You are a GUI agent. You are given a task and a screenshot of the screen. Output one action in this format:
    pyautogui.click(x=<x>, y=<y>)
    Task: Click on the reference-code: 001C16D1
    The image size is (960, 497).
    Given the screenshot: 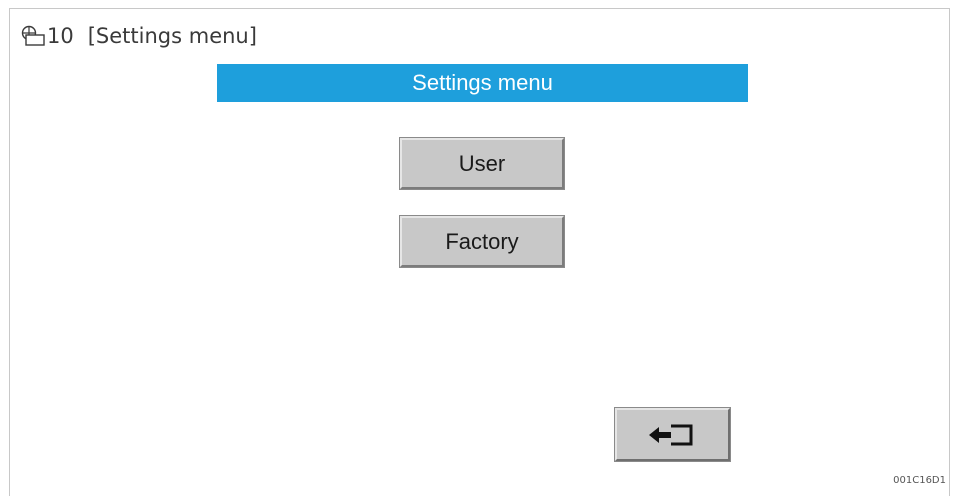 What is the action you would take?
    pyautogui.click(x=919, y=480)
    